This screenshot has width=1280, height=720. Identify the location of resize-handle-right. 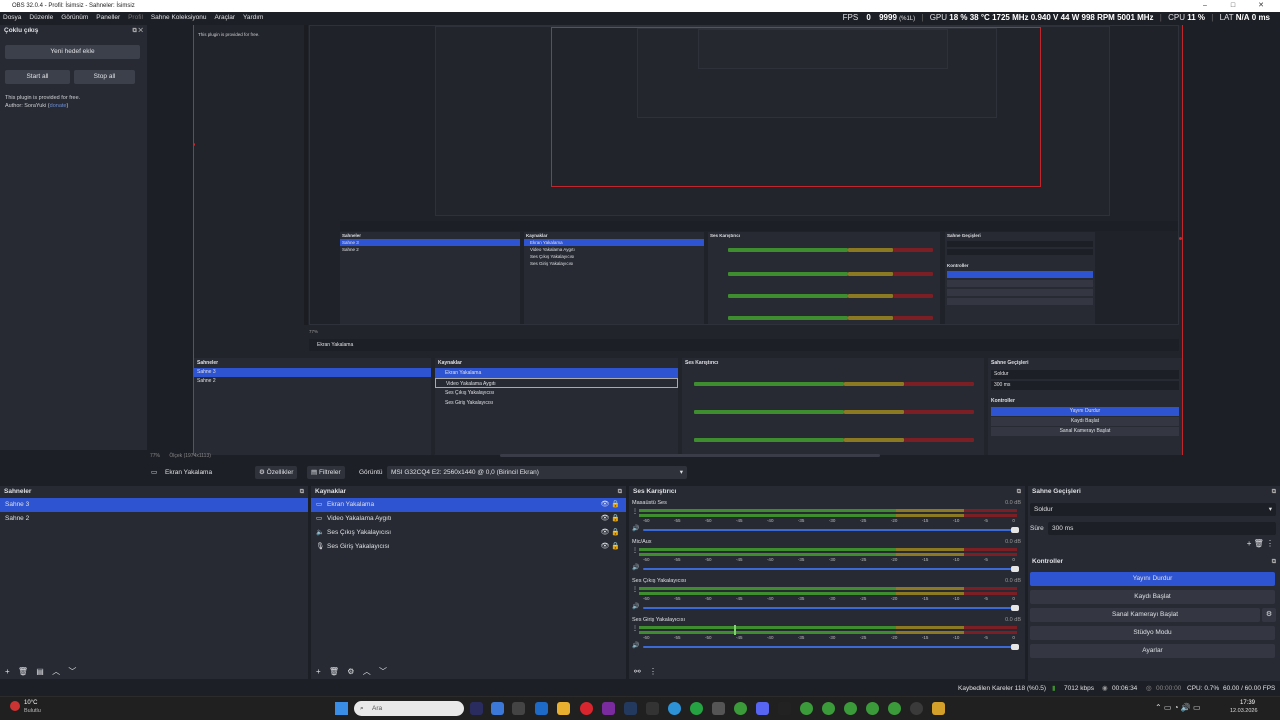
(1180, 238).